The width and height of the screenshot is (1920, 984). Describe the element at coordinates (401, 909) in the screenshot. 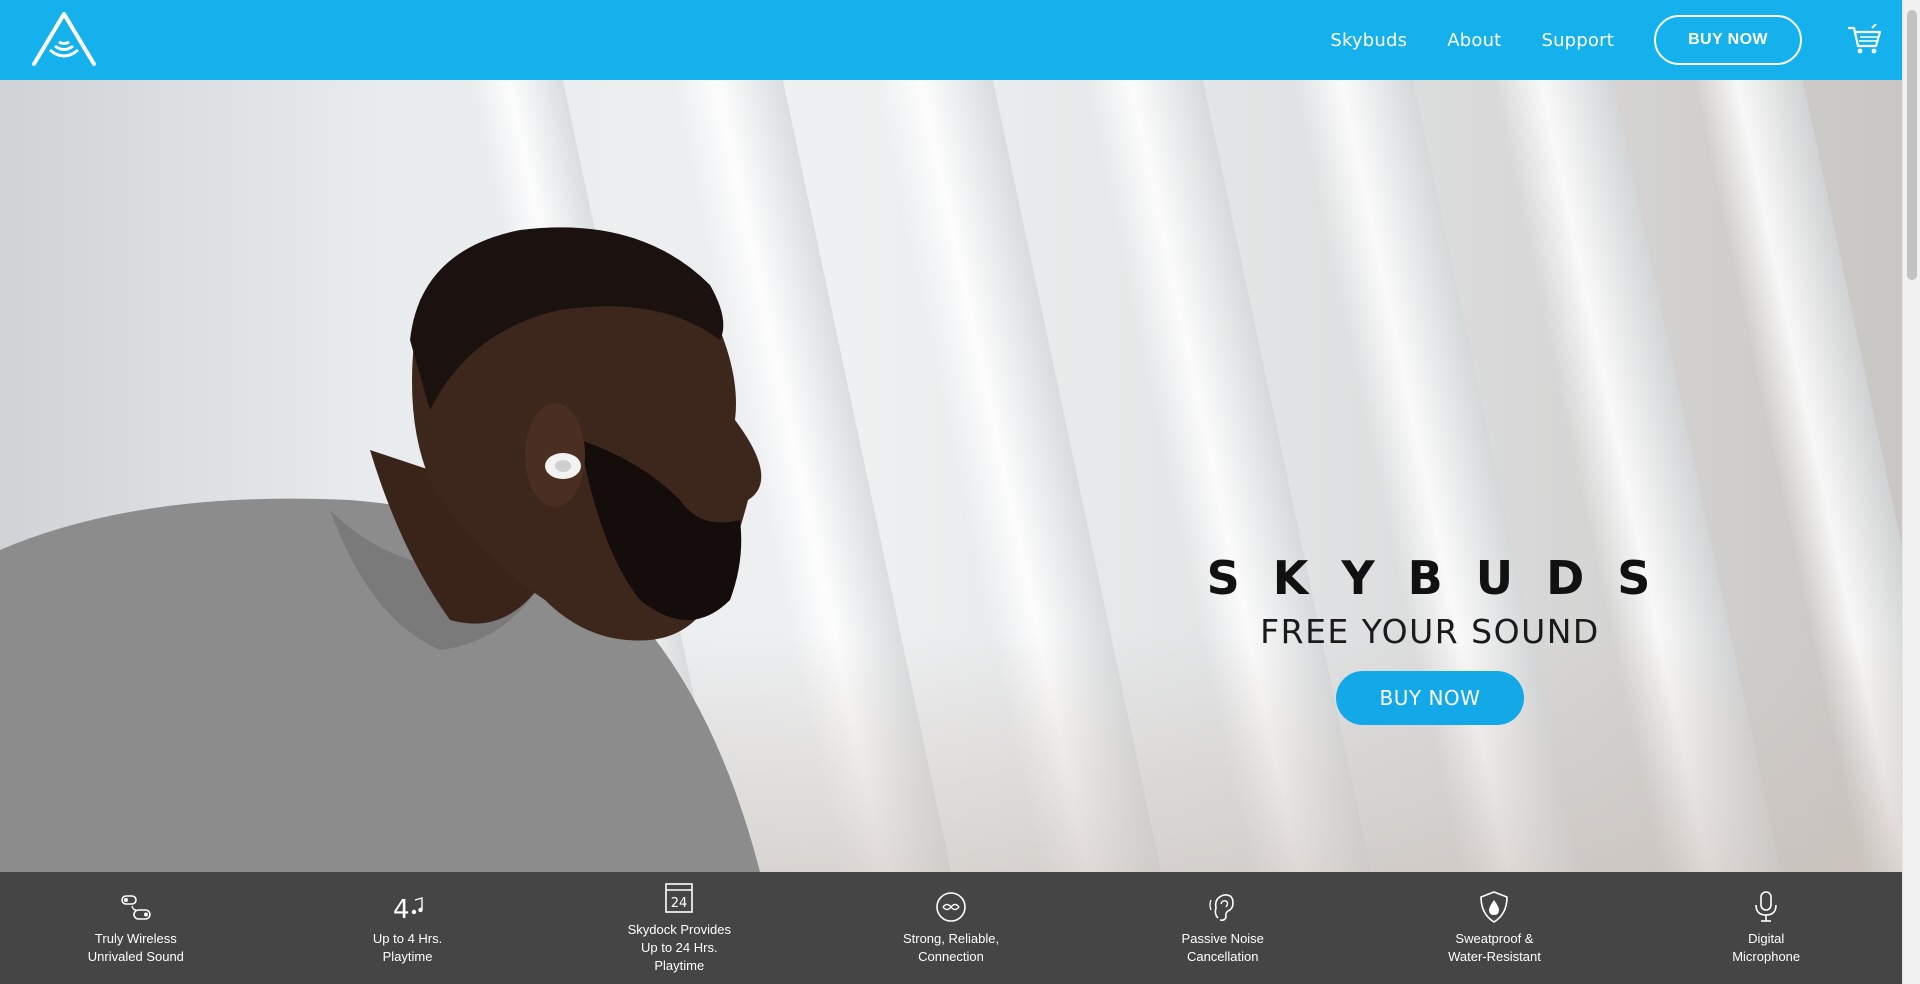

I see `svg-text: 4` at that location.